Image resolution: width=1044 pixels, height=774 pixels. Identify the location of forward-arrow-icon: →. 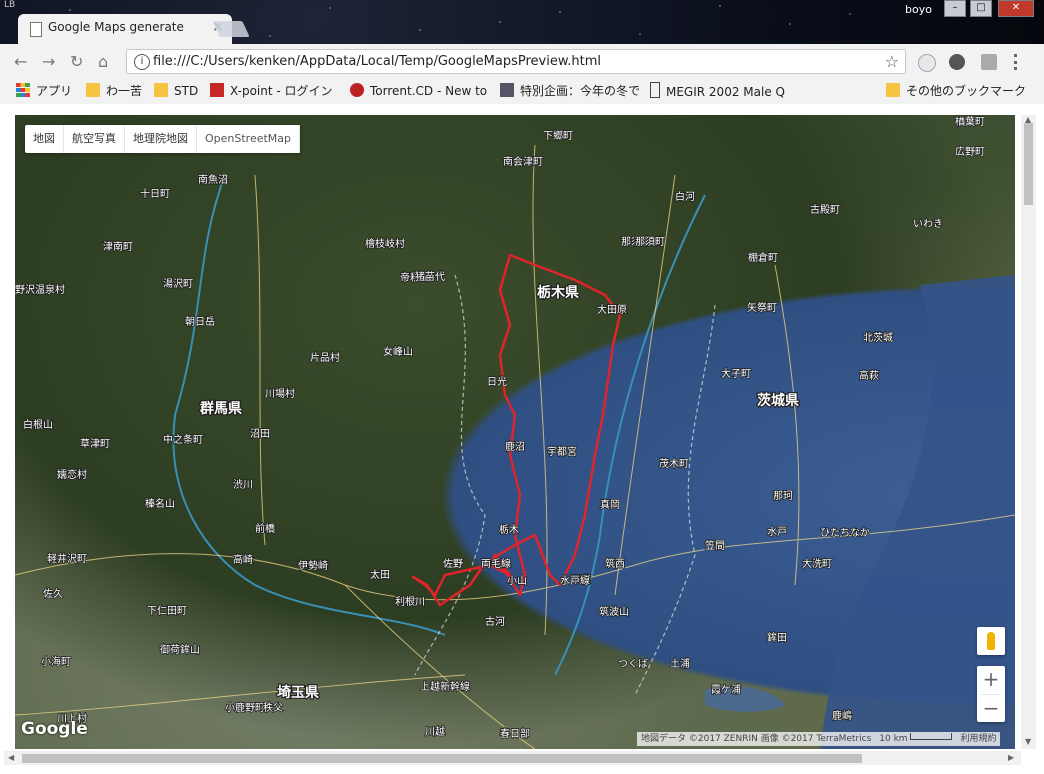
(48, 61).